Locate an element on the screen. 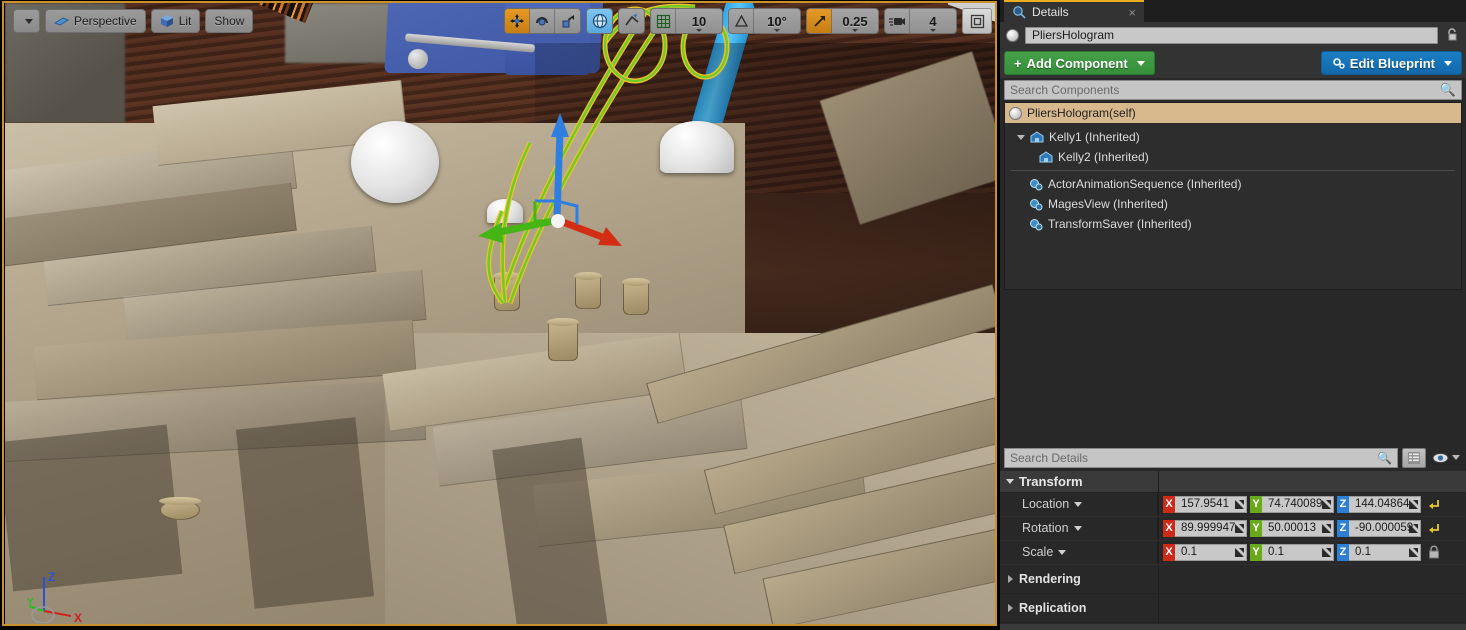 Image resolution: width=1466 pixels, height=630 pixels. location-x: X 157.9541 is located at coordinates (1205, 504).